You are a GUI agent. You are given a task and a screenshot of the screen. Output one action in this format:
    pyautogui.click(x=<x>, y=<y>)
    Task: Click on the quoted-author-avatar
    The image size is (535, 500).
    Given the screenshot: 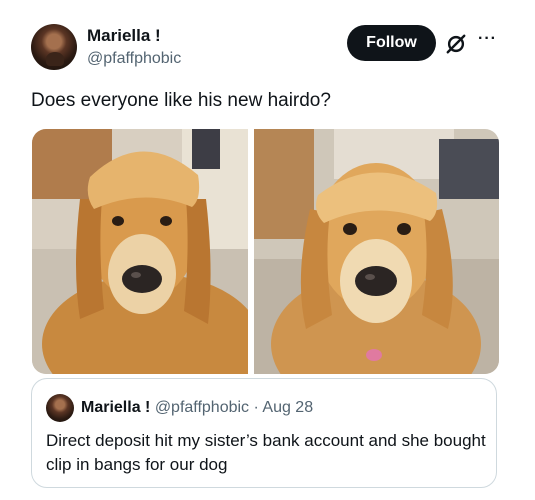 What is the action you would take?
    pyautogui.click(x=60, y=408)
    